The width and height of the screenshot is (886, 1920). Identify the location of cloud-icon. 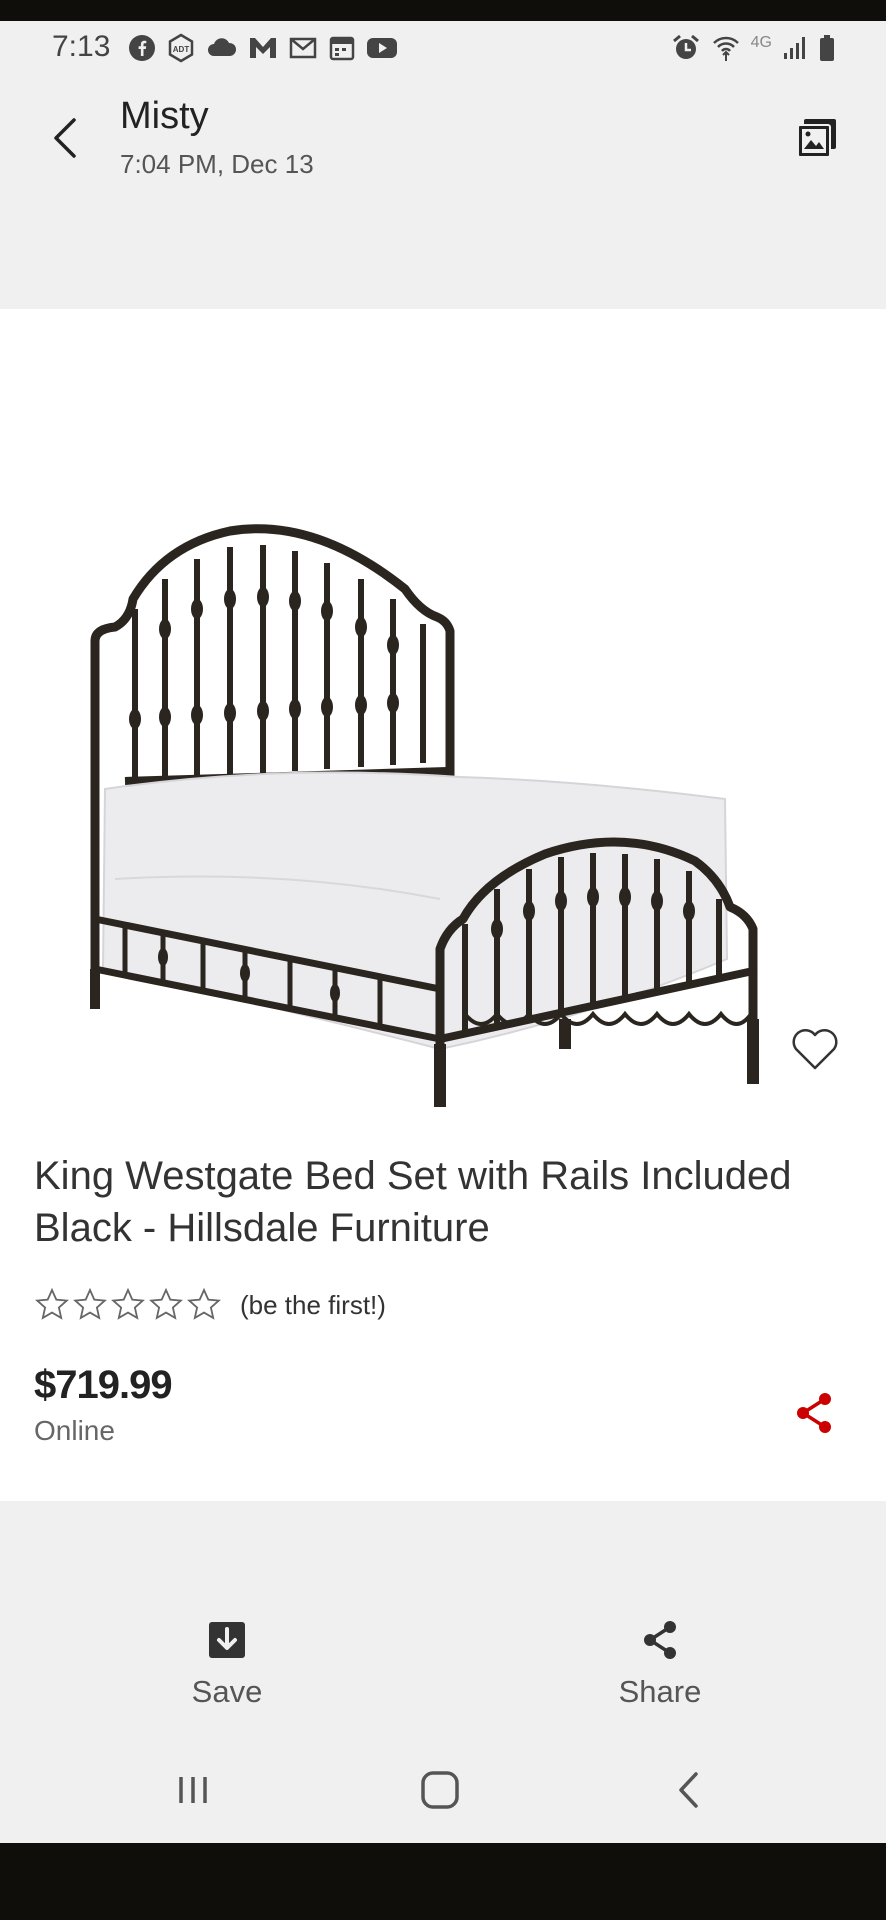
(222, 47).